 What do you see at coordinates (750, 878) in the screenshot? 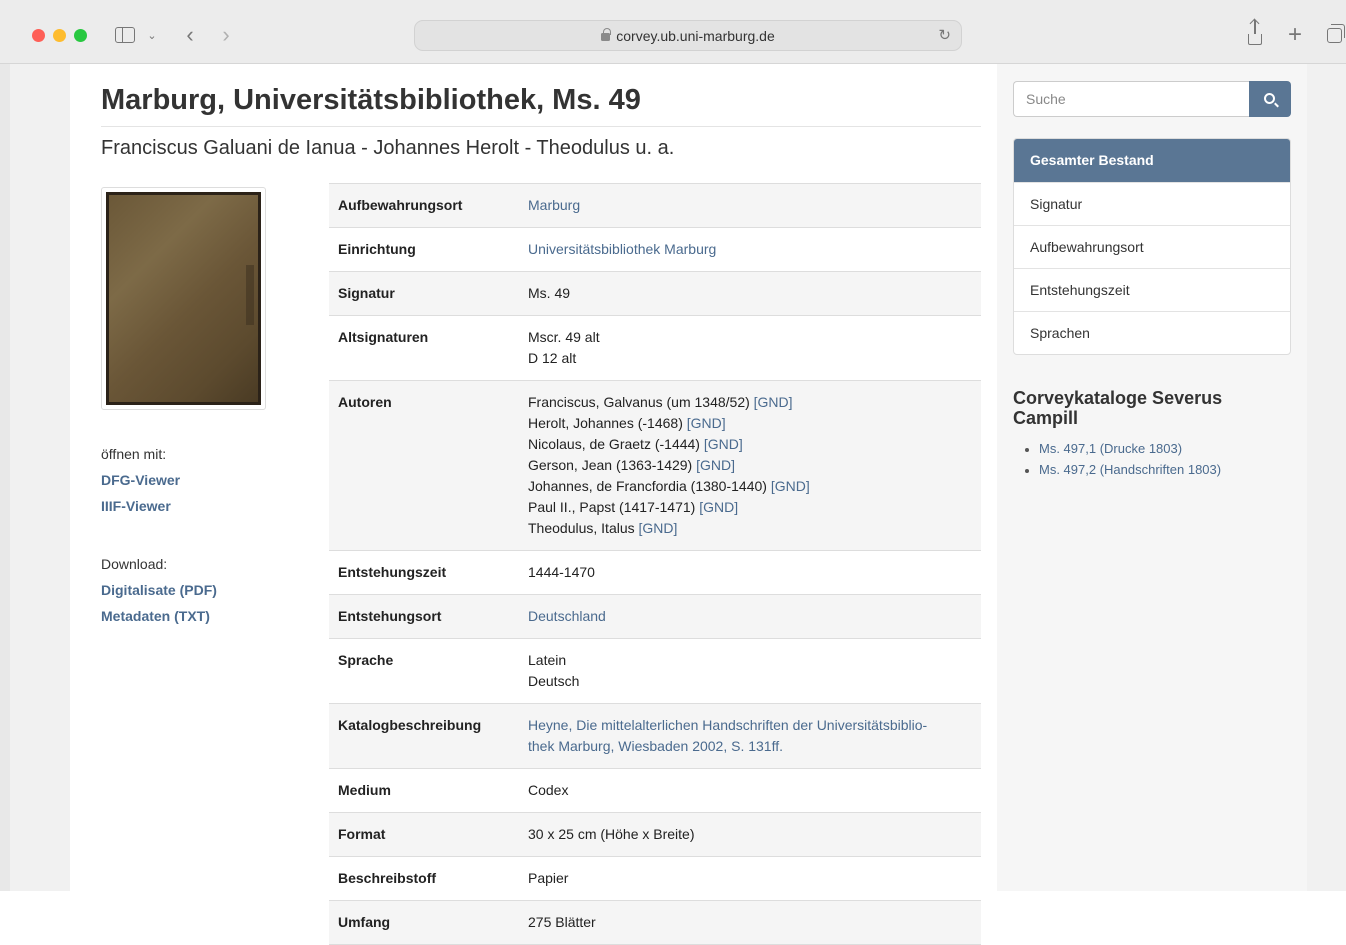
I see `meta-value: Papier` at bounding box center [750, 878].